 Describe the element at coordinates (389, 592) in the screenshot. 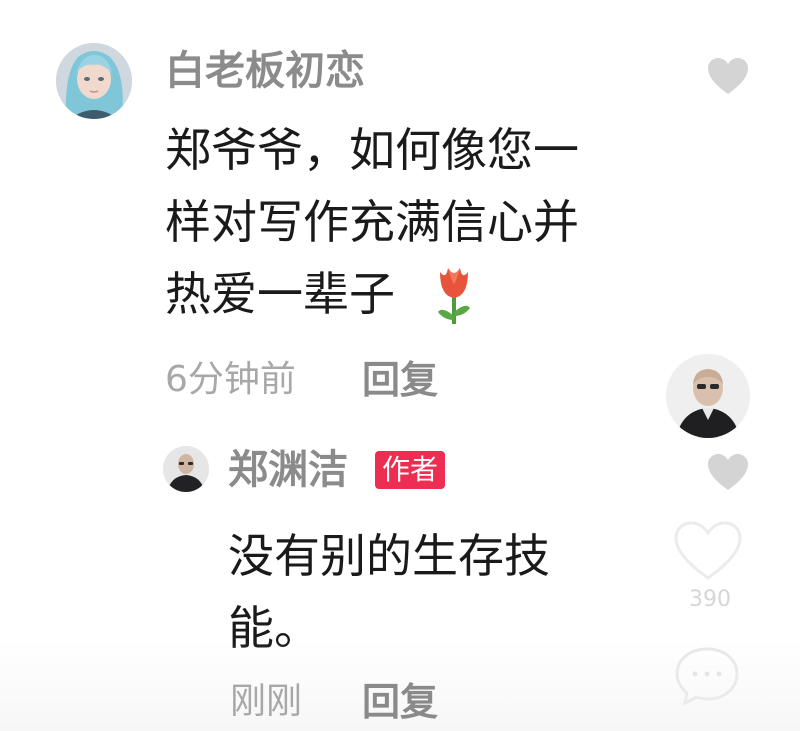

I see `reply-text: 没有别的生存技 能。` at that location.